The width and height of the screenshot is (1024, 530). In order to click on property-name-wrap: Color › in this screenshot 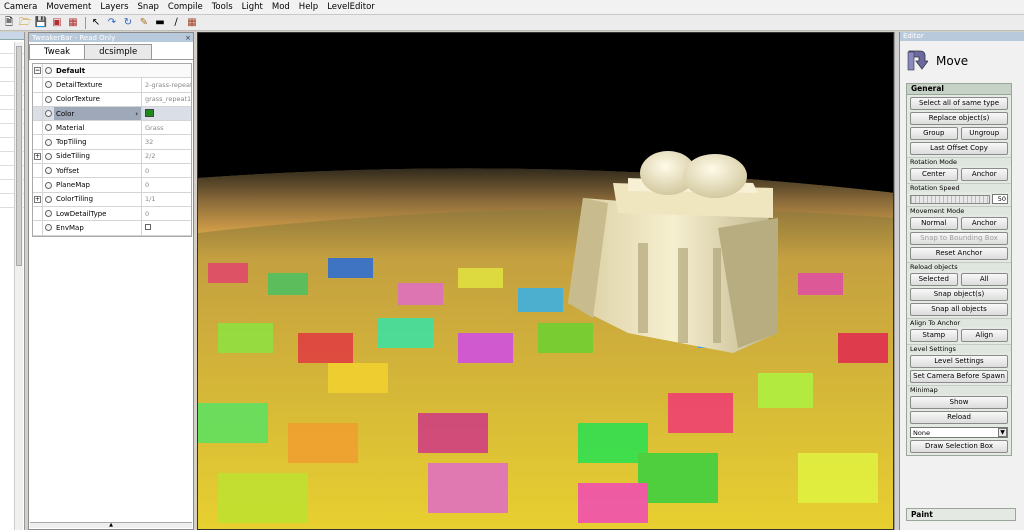, I will do `click(98, 113)`.